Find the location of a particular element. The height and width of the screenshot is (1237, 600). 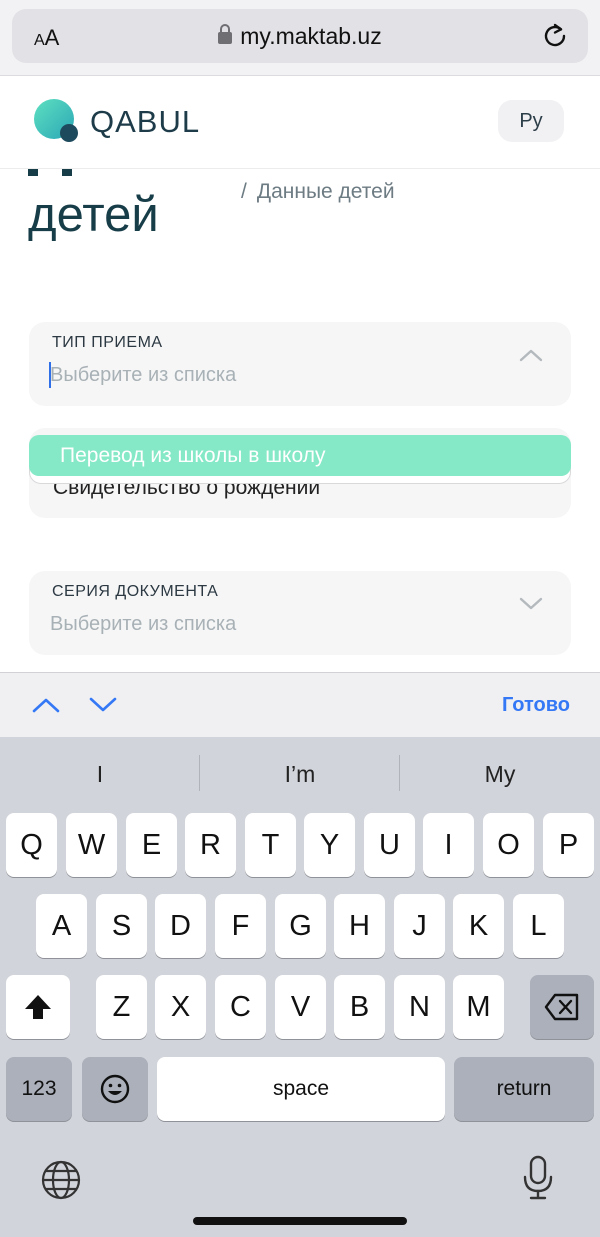

admission-type-label: ТИП ПРИЕМА is located at coordinates (107, 342).